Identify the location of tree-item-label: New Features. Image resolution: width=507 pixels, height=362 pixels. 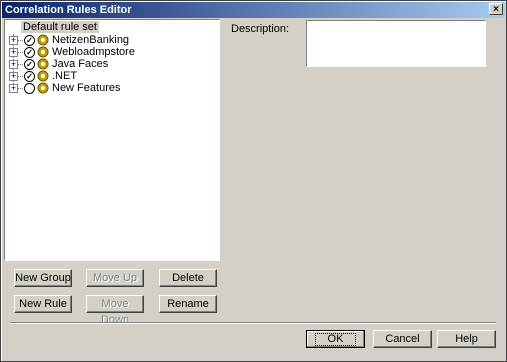
(86, 88).